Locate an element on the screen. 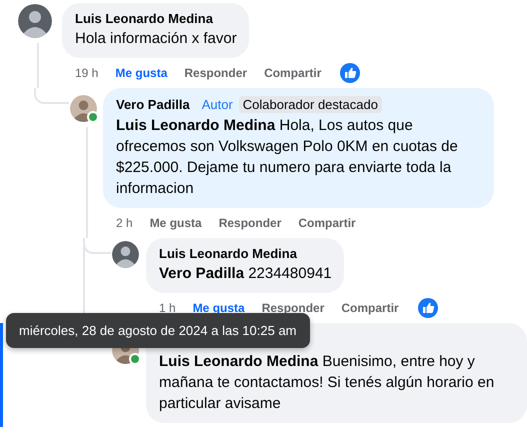 The image size is (527, 438). comment-text: Luis Leonardo Medina Buenisimo, entre hoy y mañana te contactamos! Si tenés algún horario en particular avisame is located at coordinates (327, 383).